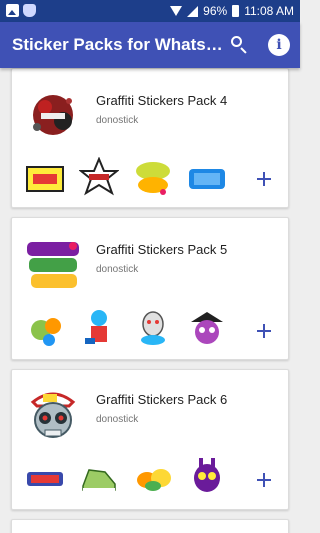 Image resolution: width=320 pixels, height=533 pixels. What do you see at coordinates (176, 11) in the screenshot?
I see `wifi-icon` at bounding box center [176, 11].